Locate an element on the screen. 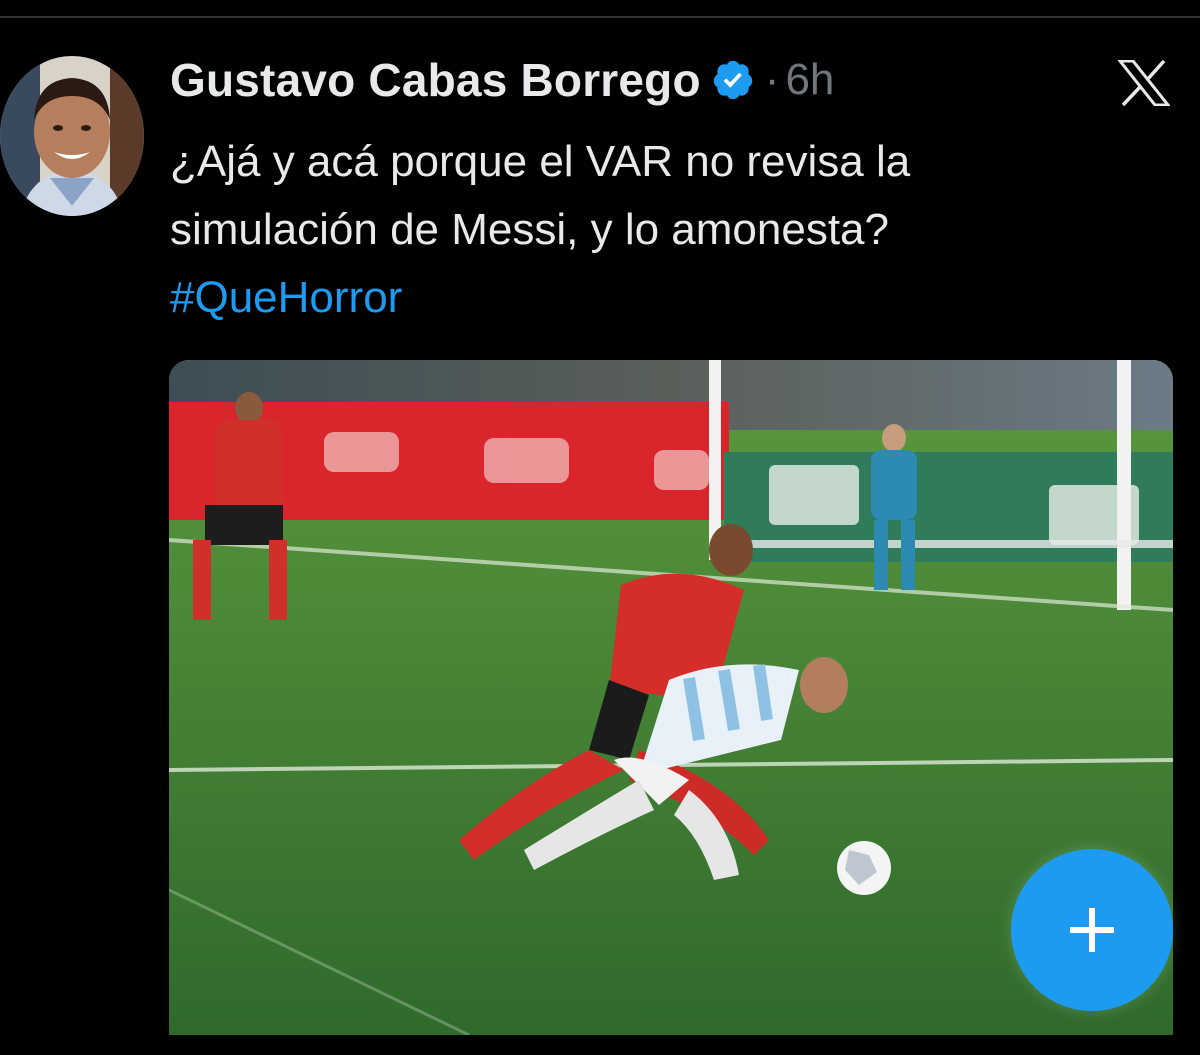  avatar-photo is located at coordinates (72, 136).